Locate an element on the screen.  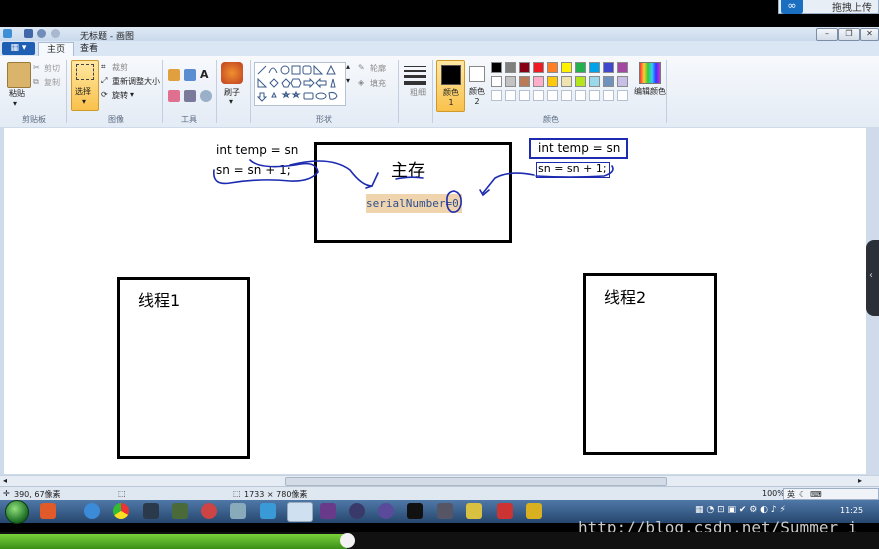
ime-indicator: 英 is located at coordinates (791, 494).